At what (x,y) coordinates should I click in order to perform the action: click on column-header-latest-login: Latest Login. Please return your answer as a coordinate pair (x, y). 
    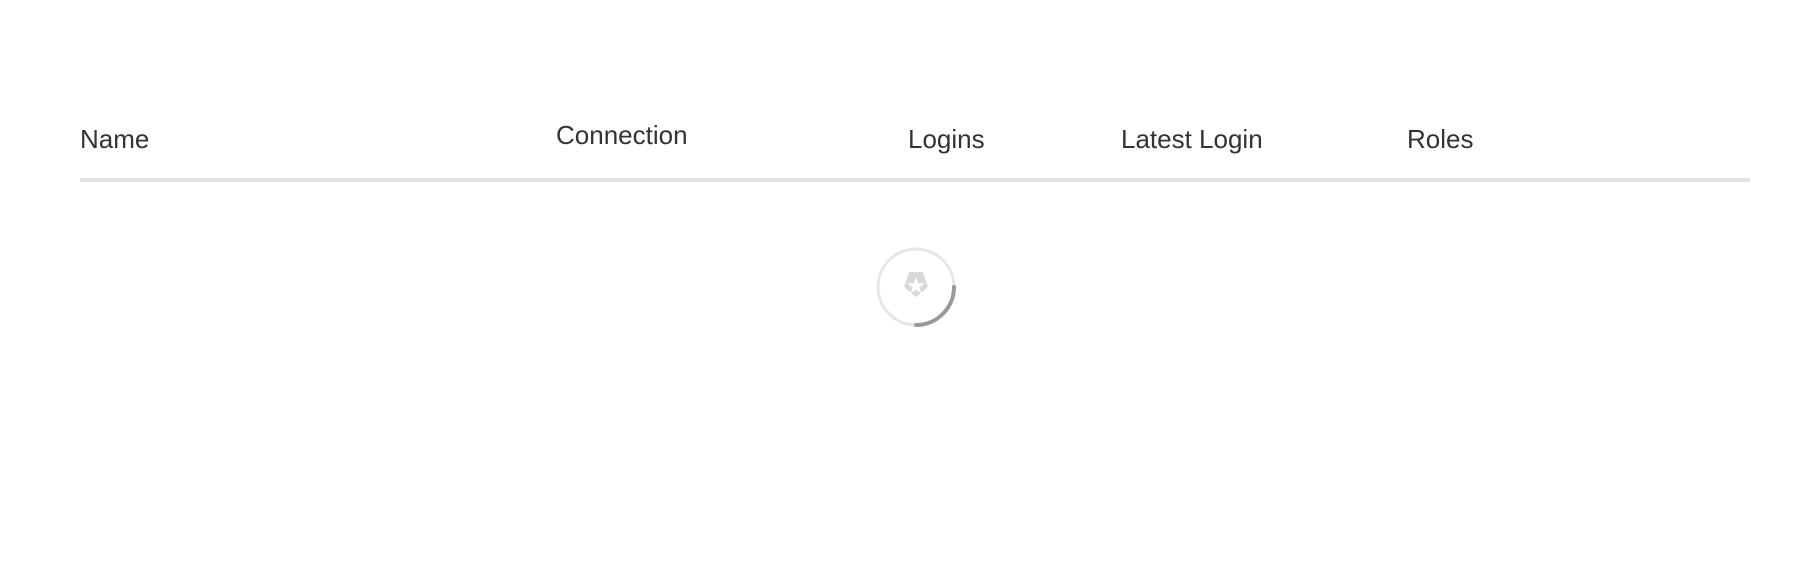
    Looking at the image, I should click on (1192, 139).